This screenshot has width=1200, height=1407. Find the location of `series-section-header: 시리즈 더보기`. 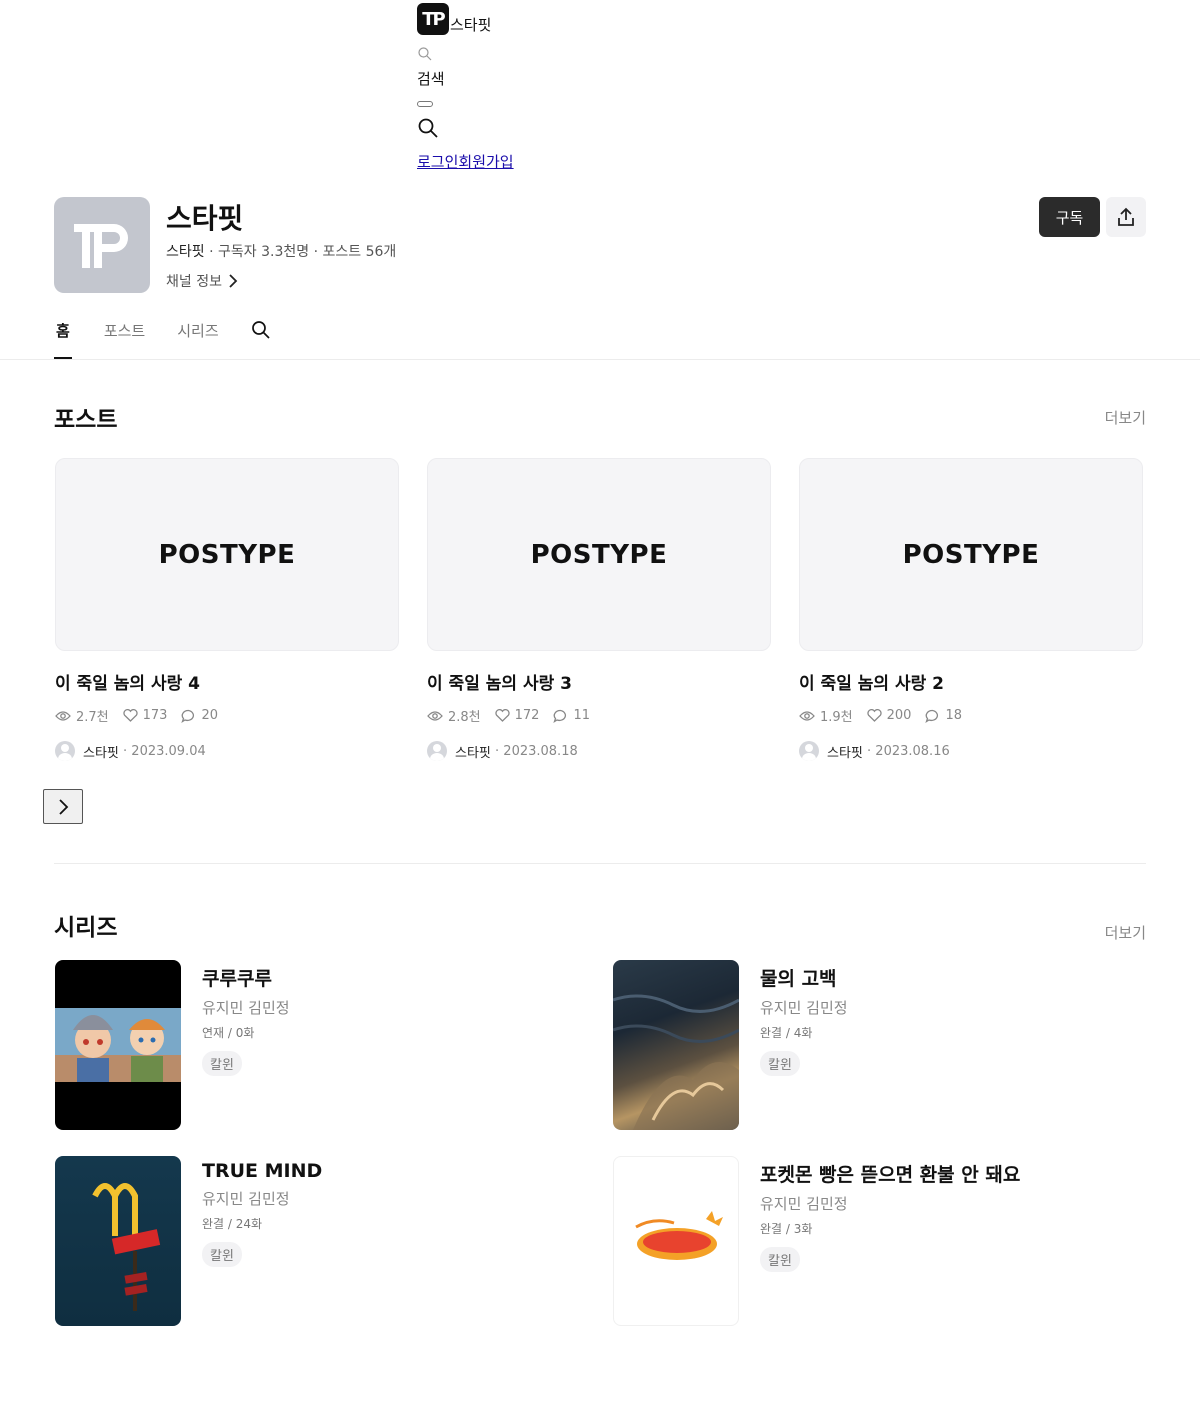

series-section-header: 시리즈 더보기 is located at coordinates (600, 924).